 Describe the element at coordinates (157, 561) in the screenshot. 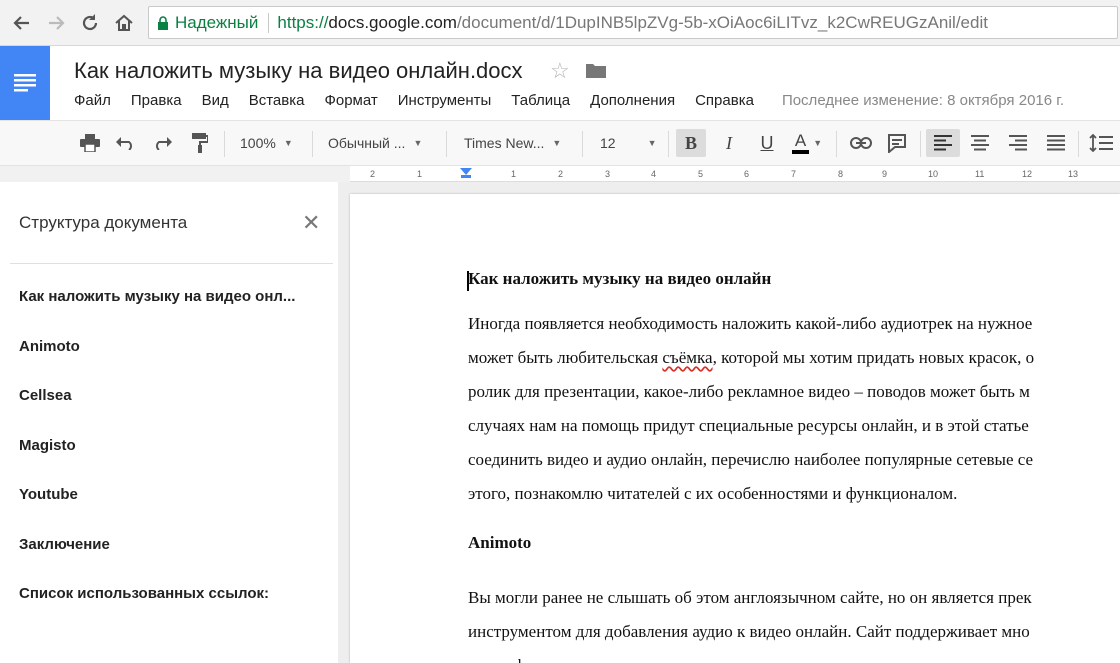

I see `outline-item: Заключение` at that location.